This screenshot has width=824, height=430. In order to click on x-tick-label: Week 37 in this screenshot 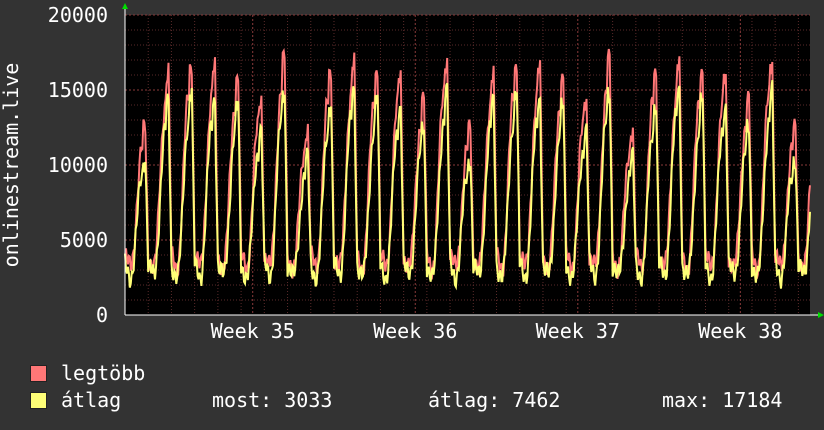, I will do `click(578, 331)`.